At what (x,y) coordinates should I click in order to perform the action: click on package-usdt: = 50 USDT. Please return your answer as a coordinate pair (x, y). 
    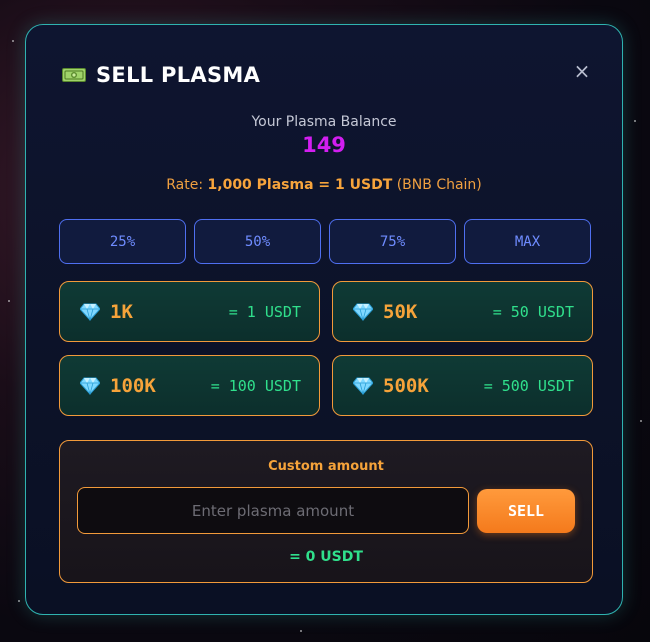
    Looking at the image, I should click on (533, 311).